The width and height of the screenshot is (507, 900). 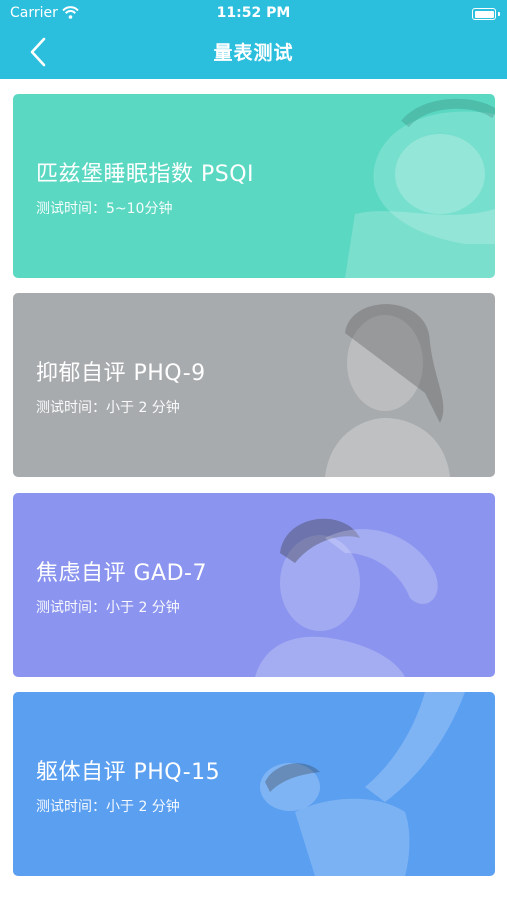 What do you see at coordinates (486, 14) in the screenshot?
I see `battery-icon` at bounding box center [486, 14].